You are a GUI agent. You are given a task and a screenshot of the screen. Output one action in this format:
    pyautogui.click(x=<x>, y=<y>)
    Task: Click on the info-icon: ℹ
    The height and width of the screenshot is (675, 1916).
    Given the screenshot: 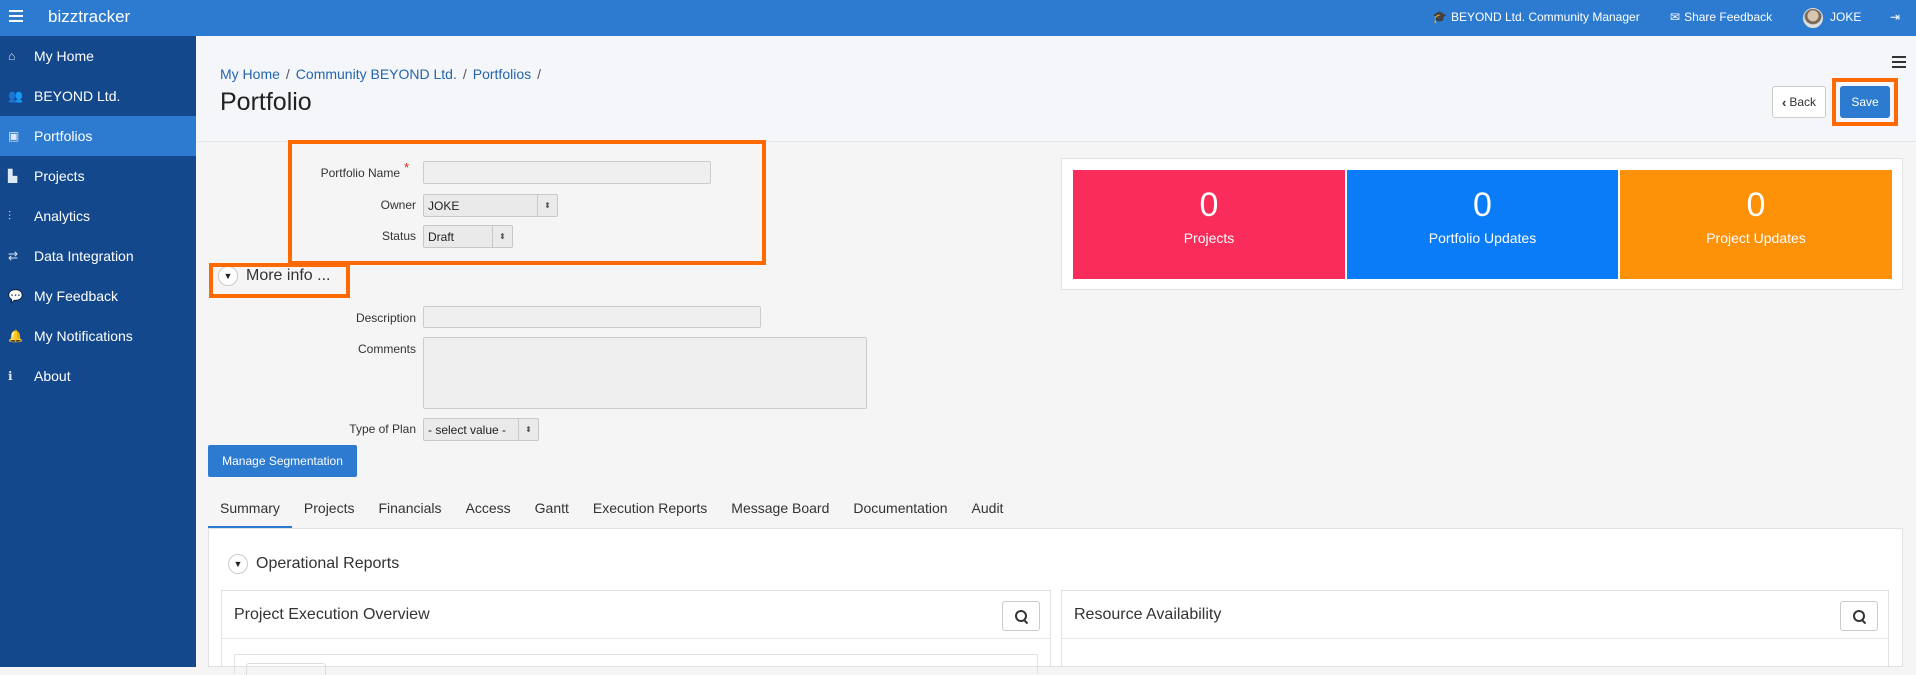 What is the action you would take?
    pyautogui.click(x=10, y=376)
    